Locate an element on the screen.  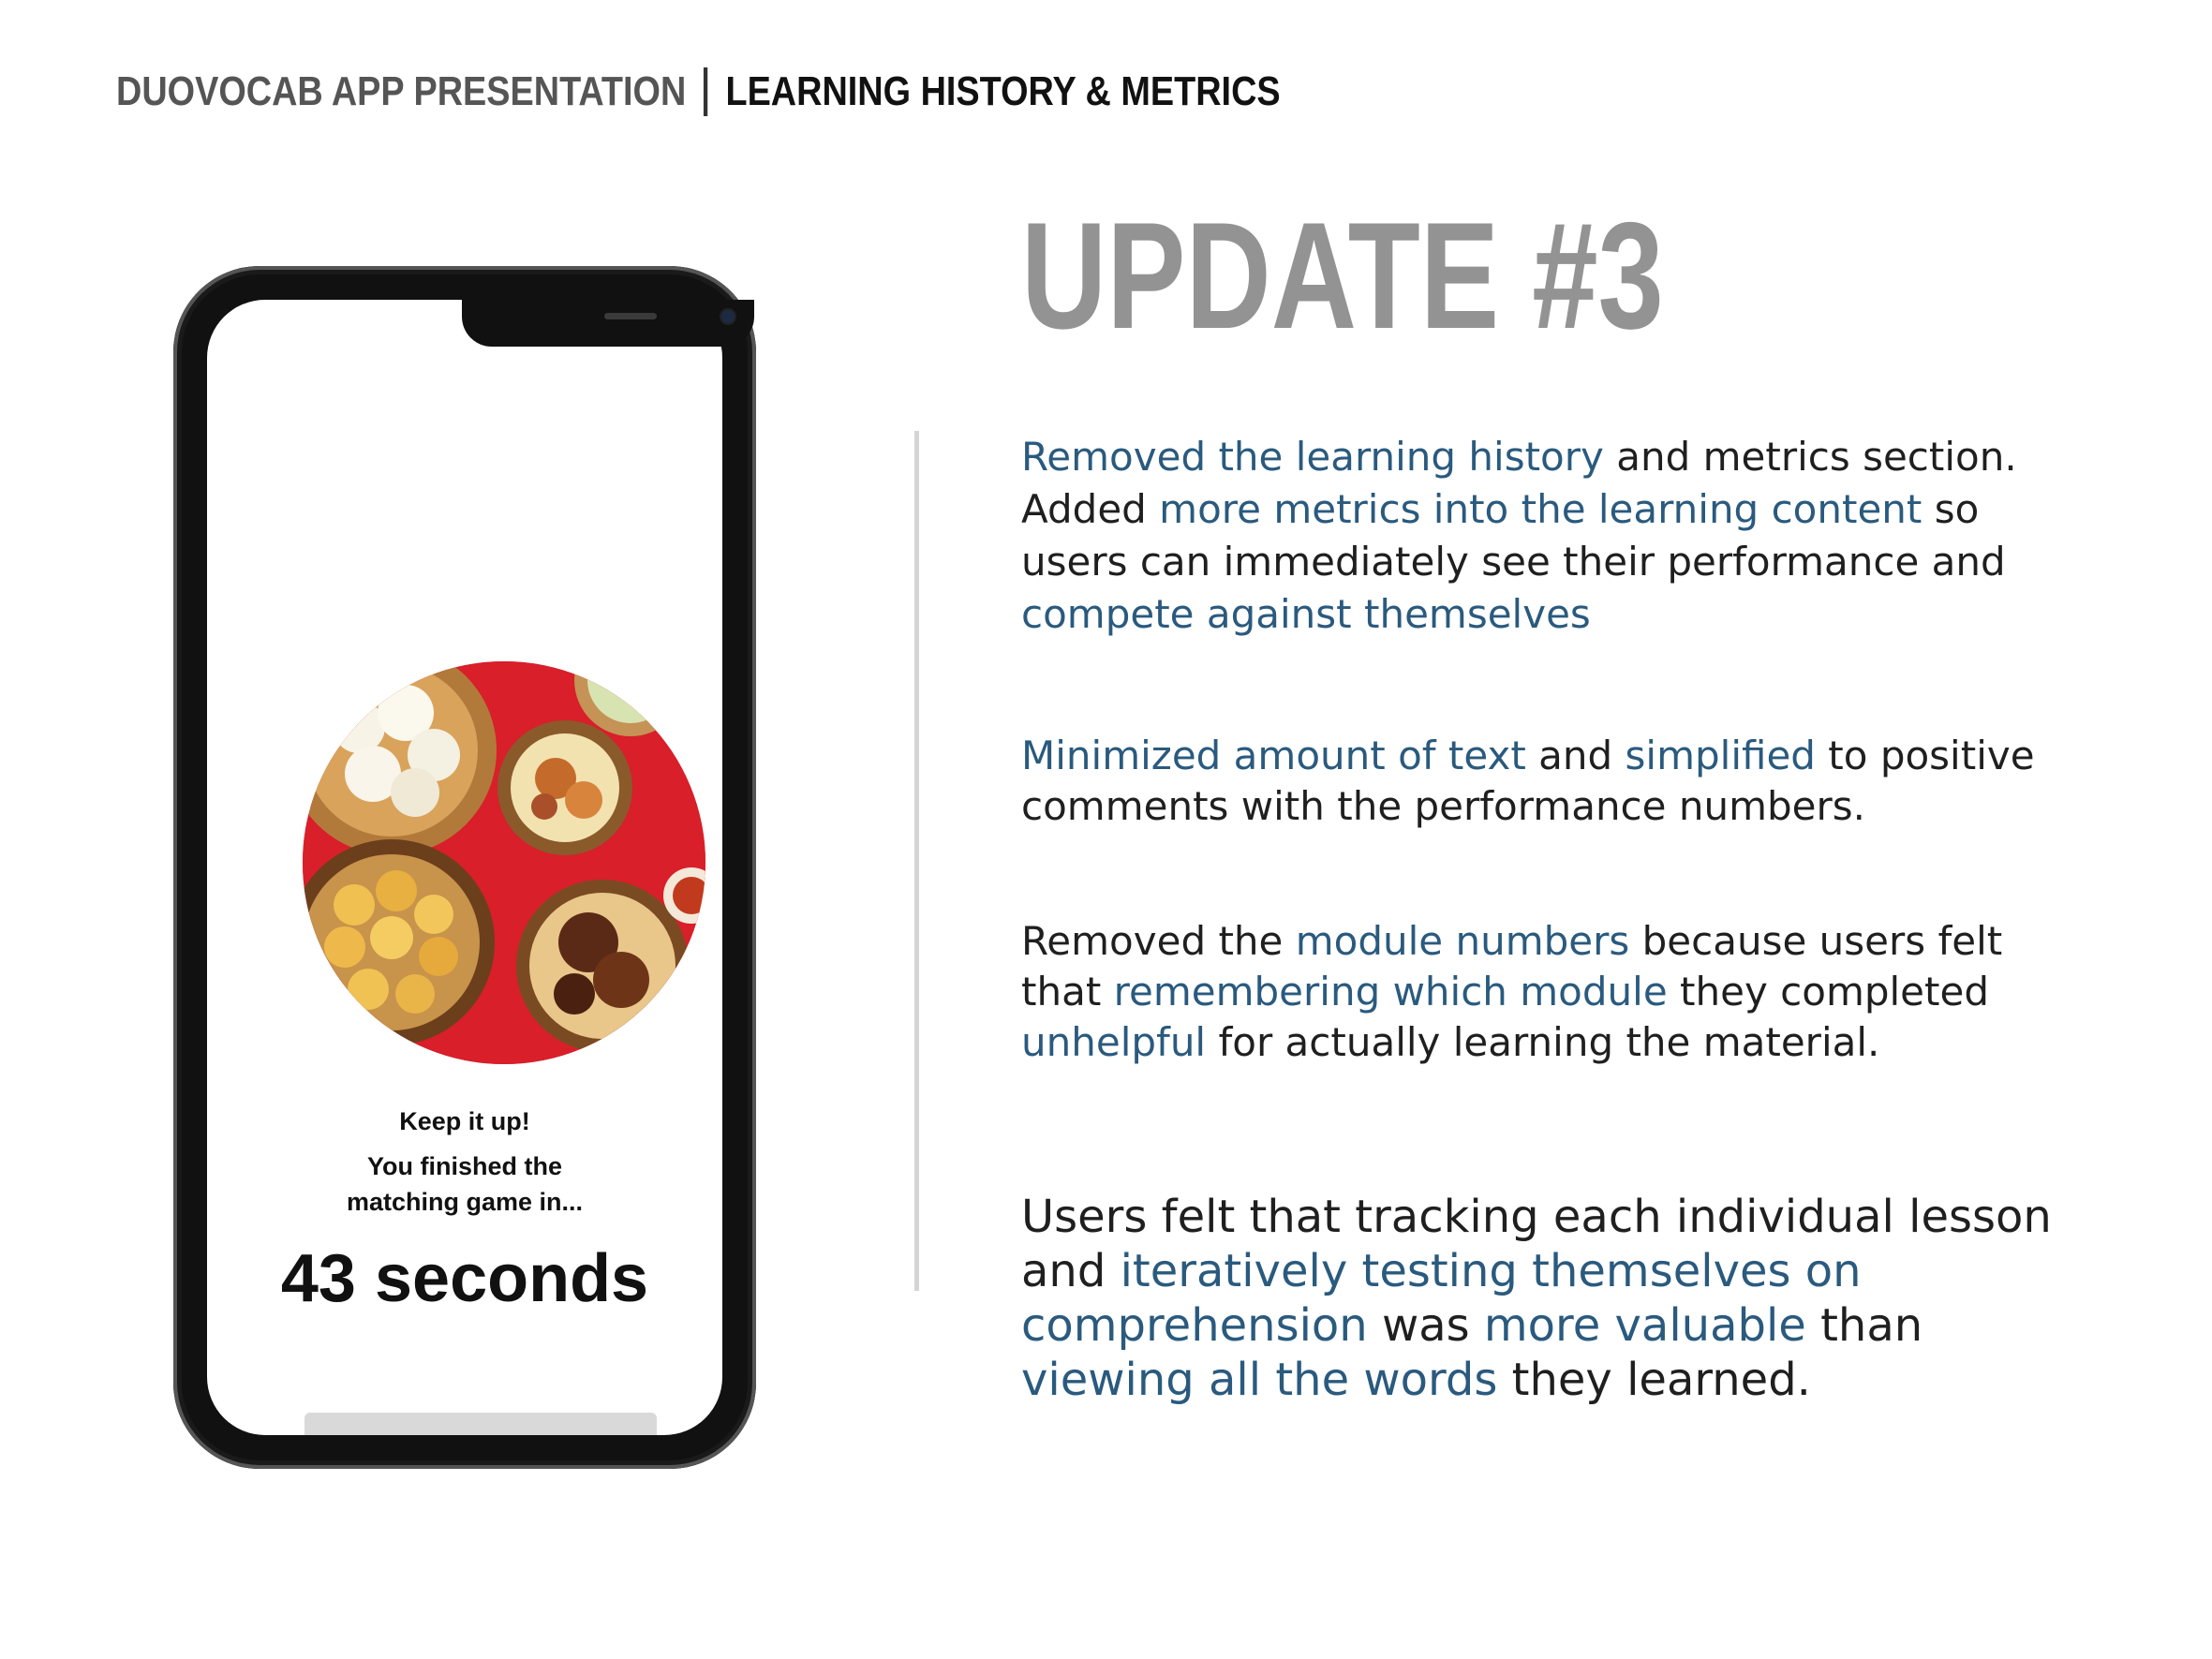
section-title: LEARNING HISTORY & METRICS is located at coordinates (1003, 91).